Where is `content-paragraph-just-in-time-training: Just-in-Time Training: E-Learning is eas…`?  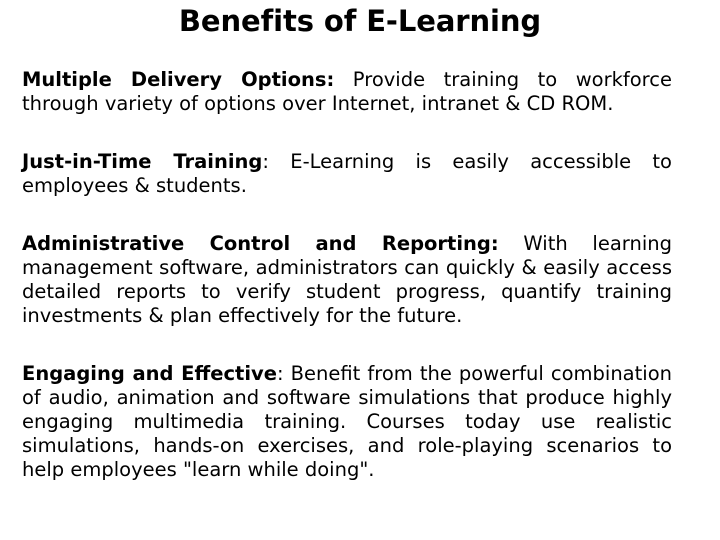
content-paragraph-just-in-time-training: Just-in-Time Training: E-Learning is eas… is located at coordinates (347, 174).